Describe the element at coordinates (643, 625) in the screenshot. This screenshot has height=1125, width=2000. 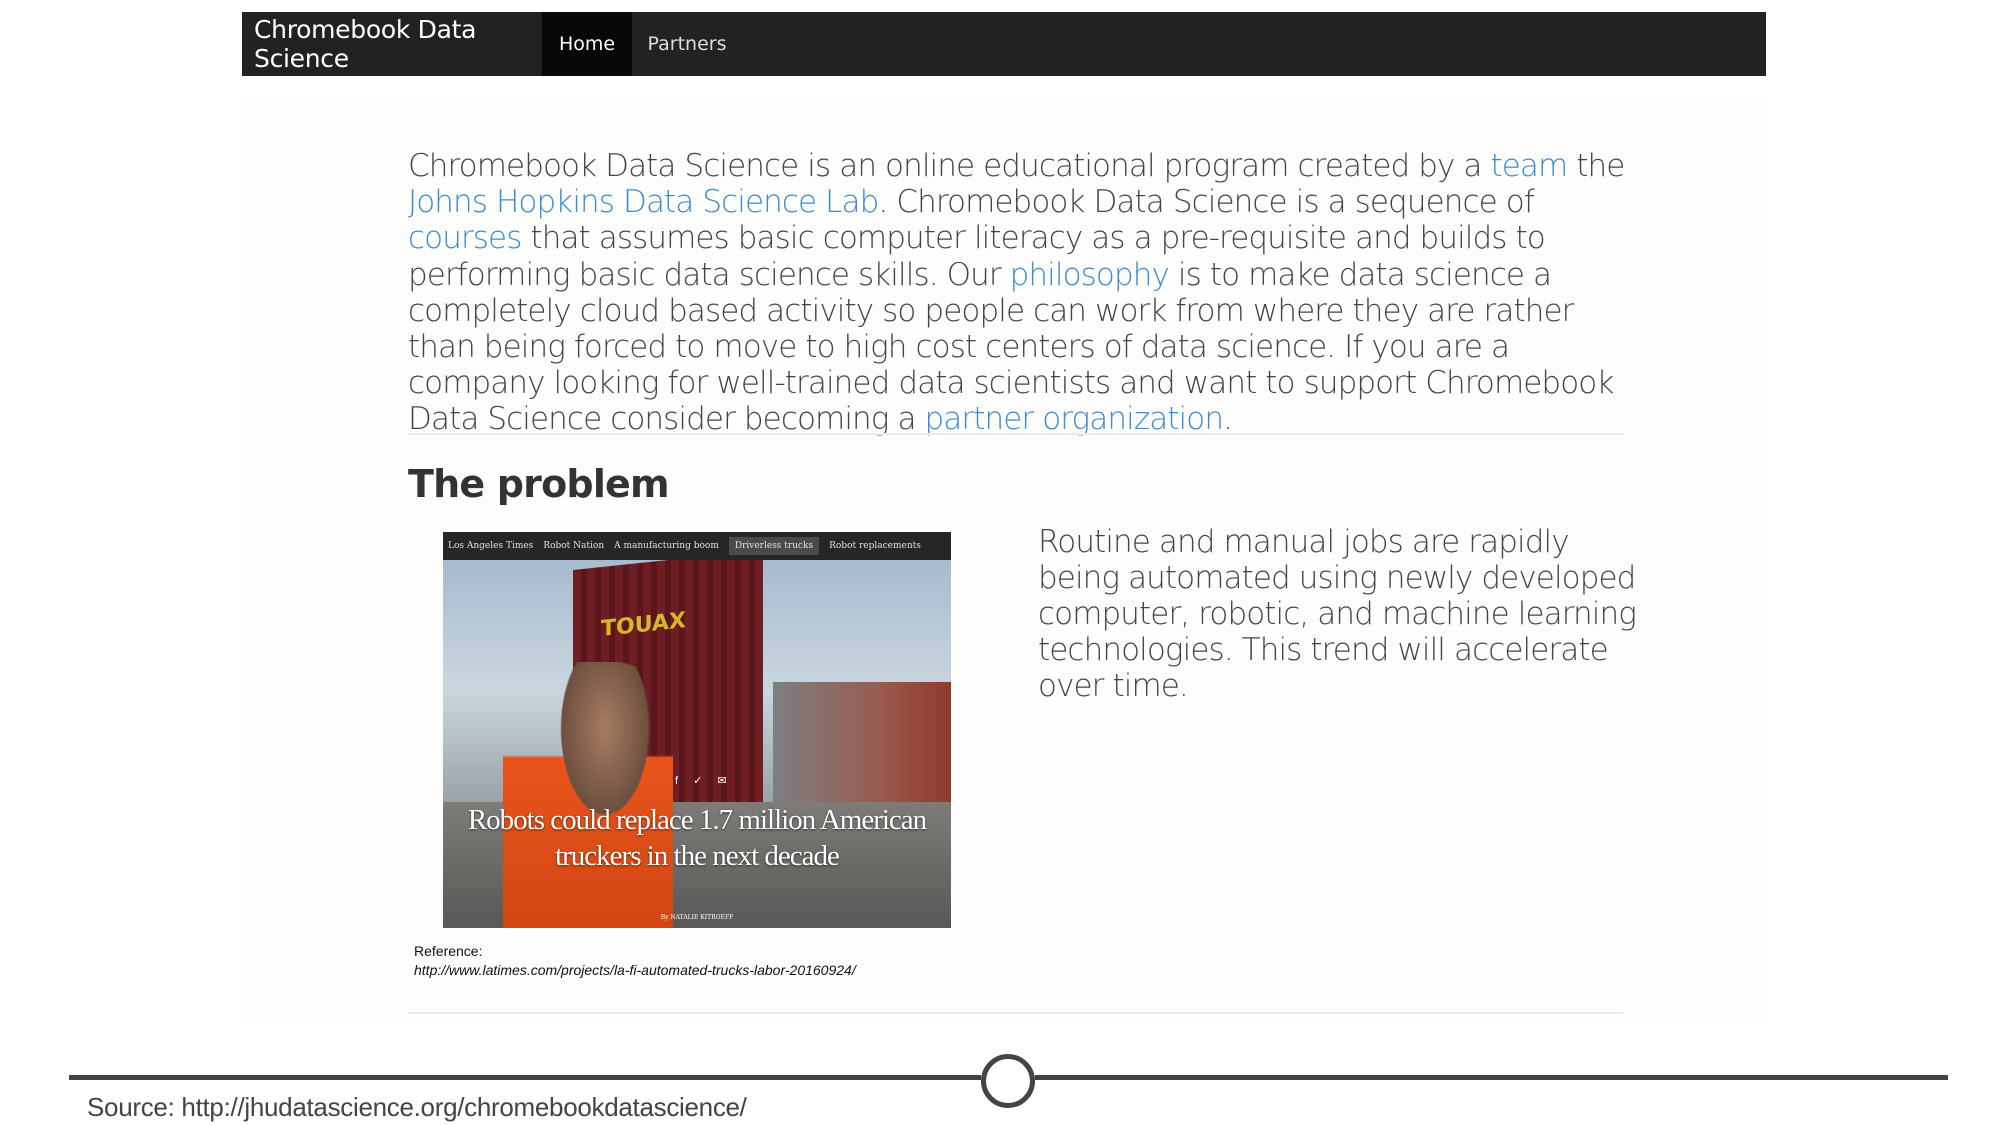
I see `container-logo-text: TOUAX` at that location.